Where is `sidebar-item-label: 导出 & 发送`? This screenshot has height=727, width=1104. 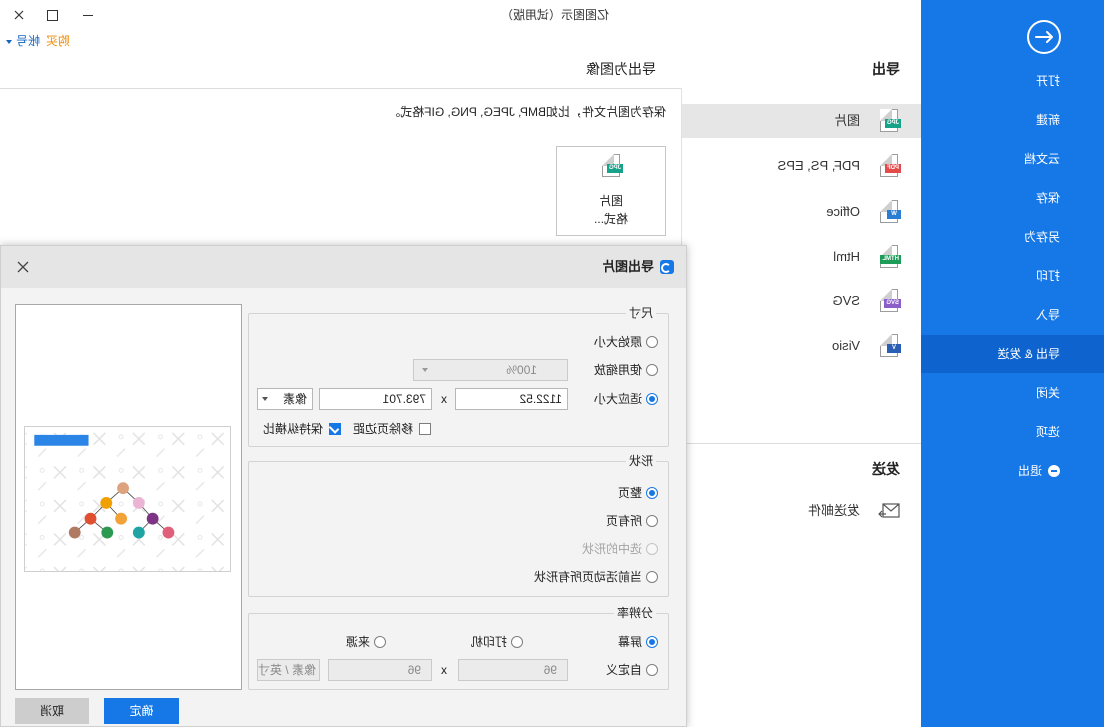 sidebar-item-label: 导出 & 发送 is located at coordinates (1028, 354).